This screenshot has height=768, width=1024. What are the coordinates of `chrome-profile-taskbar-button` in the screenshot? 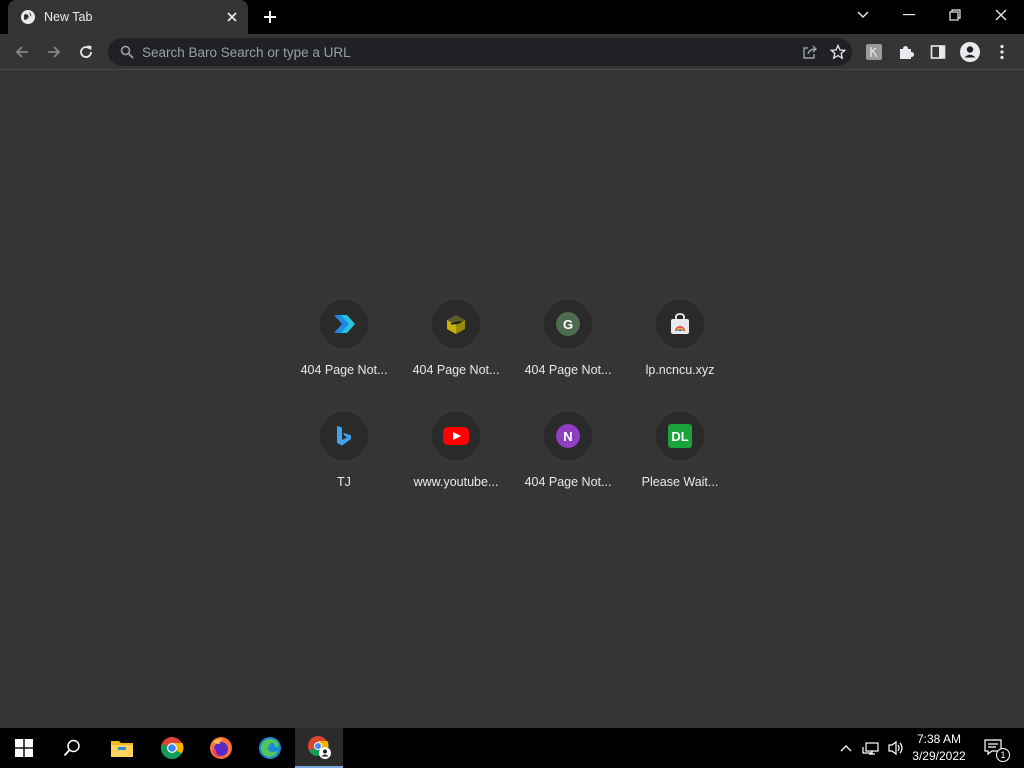 It's located at (319, 748).